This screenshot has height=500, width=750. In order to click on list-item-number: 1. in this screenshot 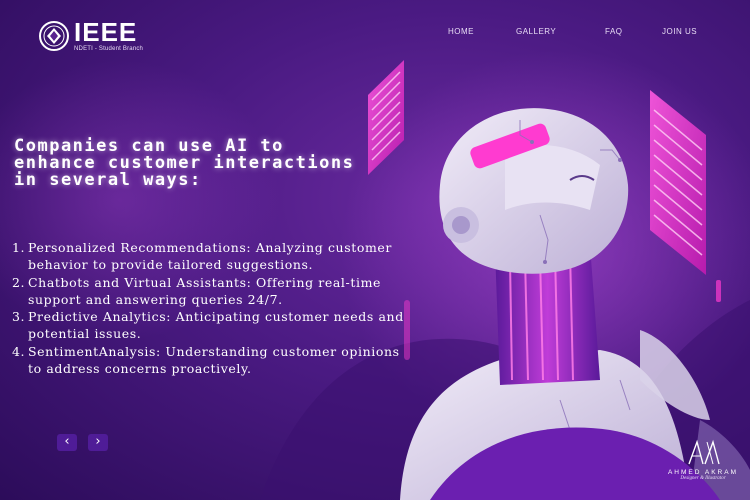, I will do `click(19, 247)`.